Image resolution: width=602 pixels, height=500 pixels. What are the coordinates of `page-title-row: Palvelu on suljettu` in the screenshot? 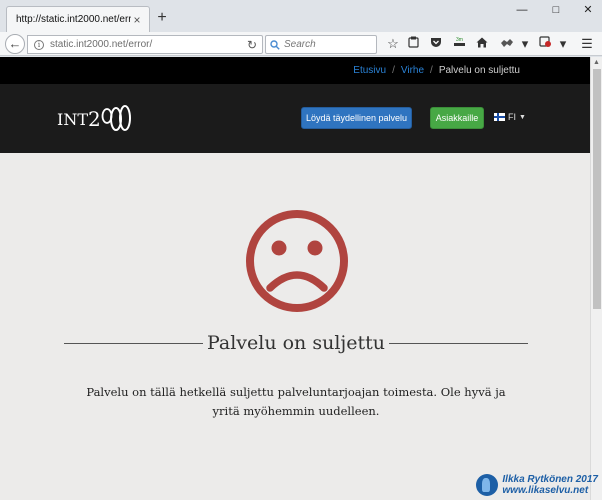 It's located at (296, 343).